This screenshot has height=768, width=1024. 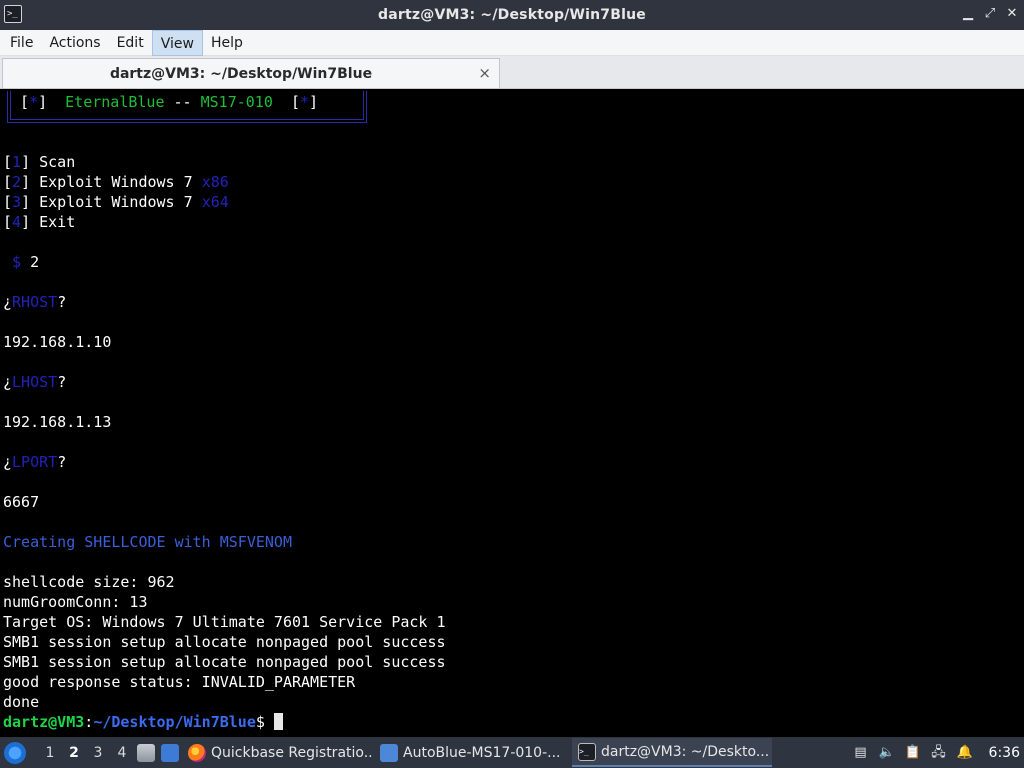 What do you see at coordinates (887, 753) in the screenshot?
I see `volume-icon: 🔈` at bounding box center [887, 753].